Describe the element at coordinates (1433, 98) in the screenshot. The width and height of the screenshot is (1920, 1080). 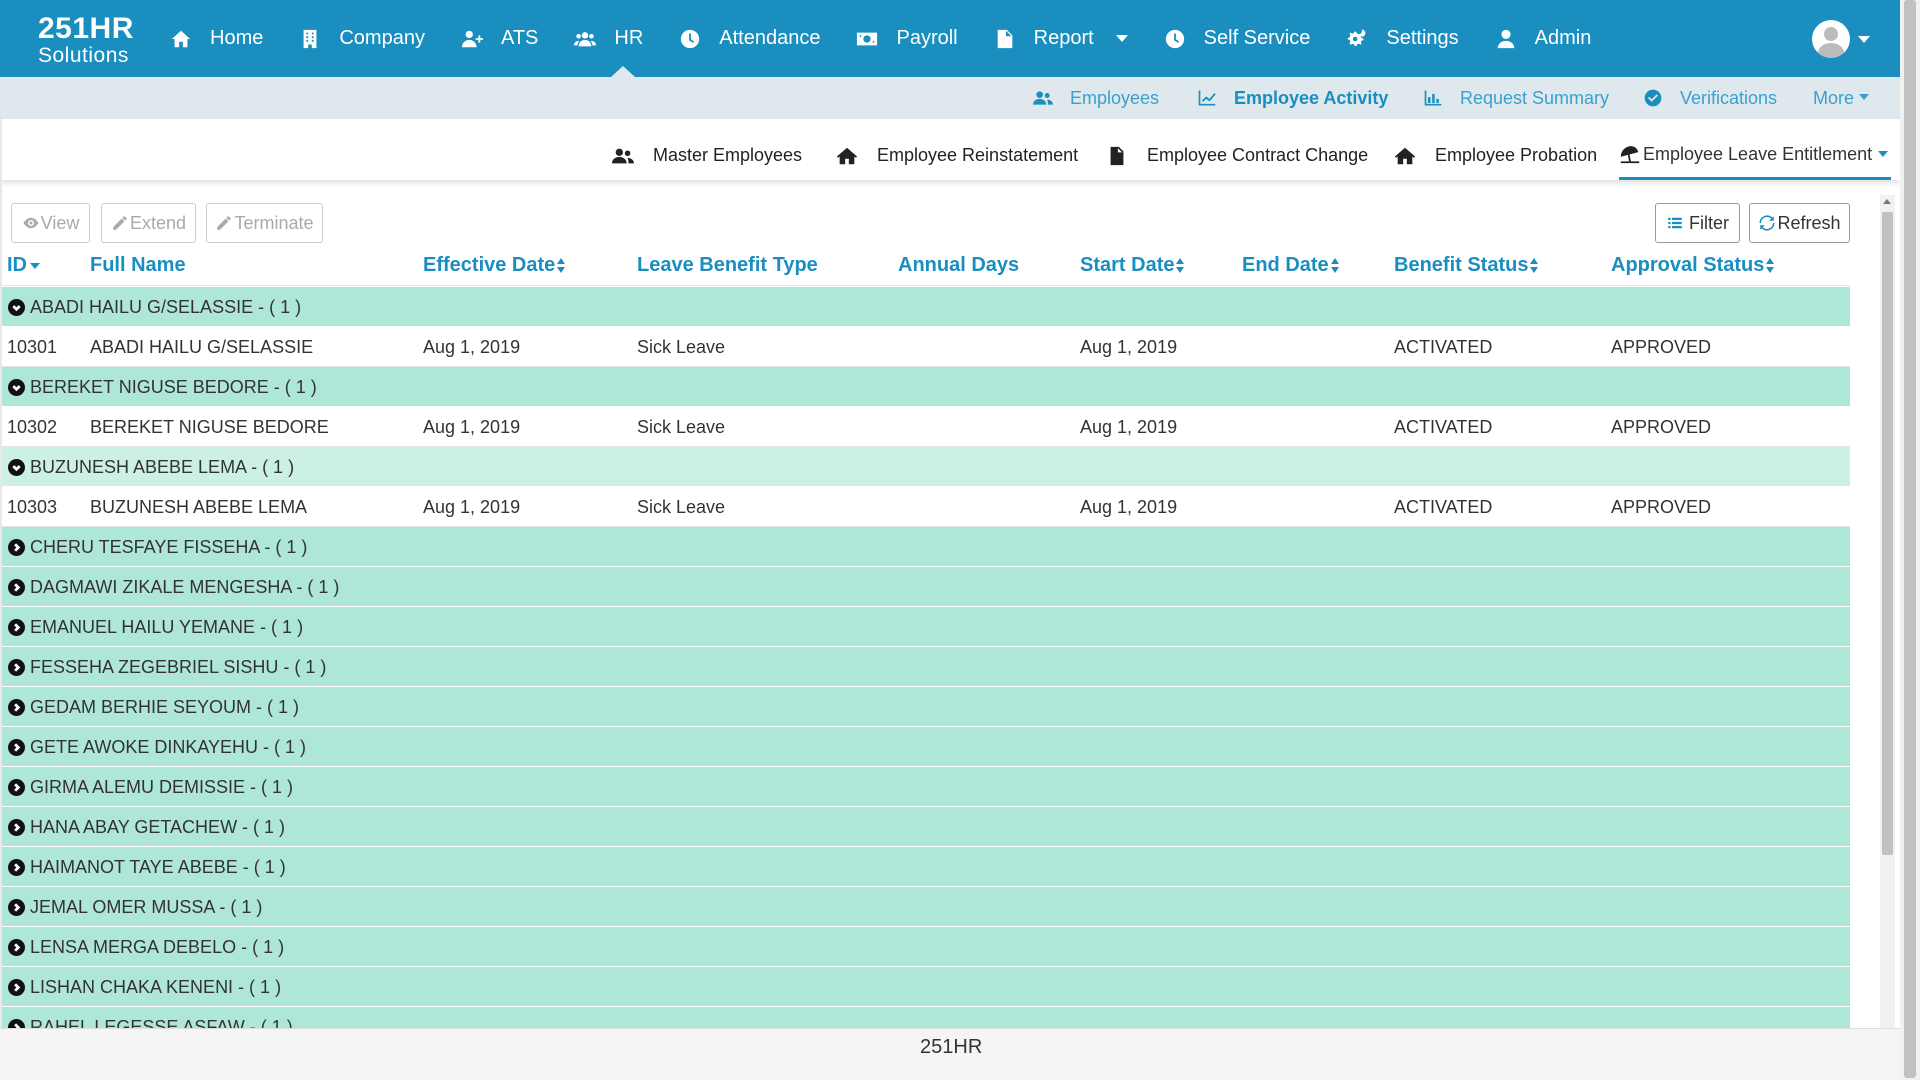
I see `bar-chart-icon` at that location.